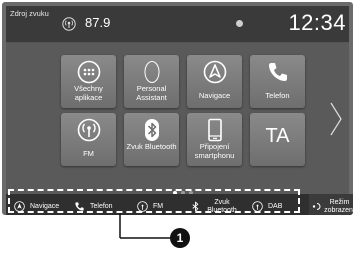 Image resolution: width=355 pixels, height=266 pixels. Describe the element at coordinates (316, 206) in the screenshot. I see `display-mode-icon` at that location.